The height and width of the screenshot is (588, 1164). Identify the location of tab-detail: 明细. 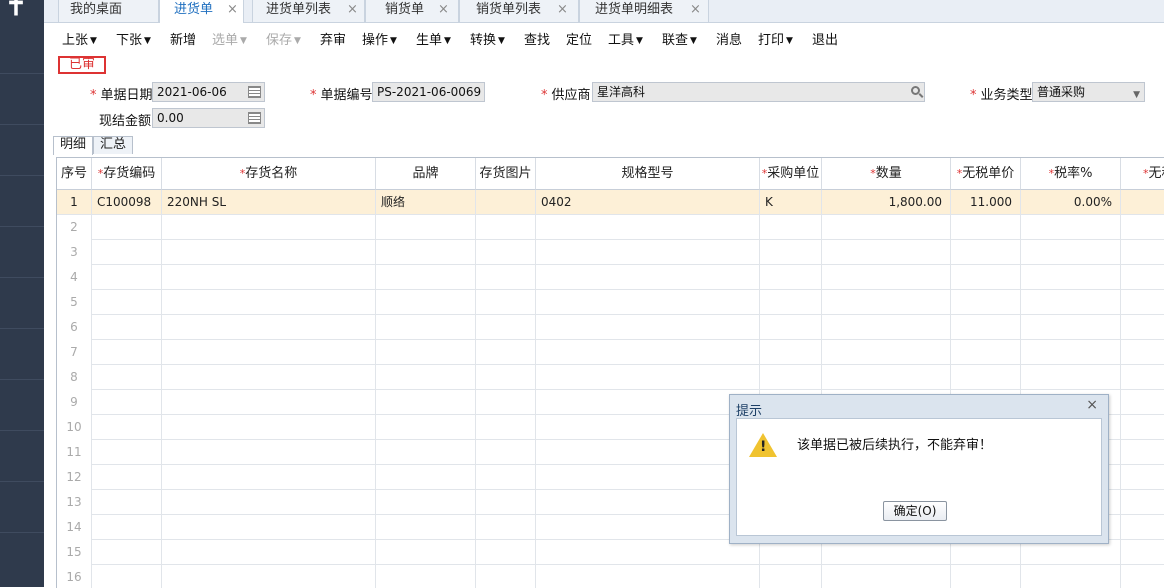
(73, 145).